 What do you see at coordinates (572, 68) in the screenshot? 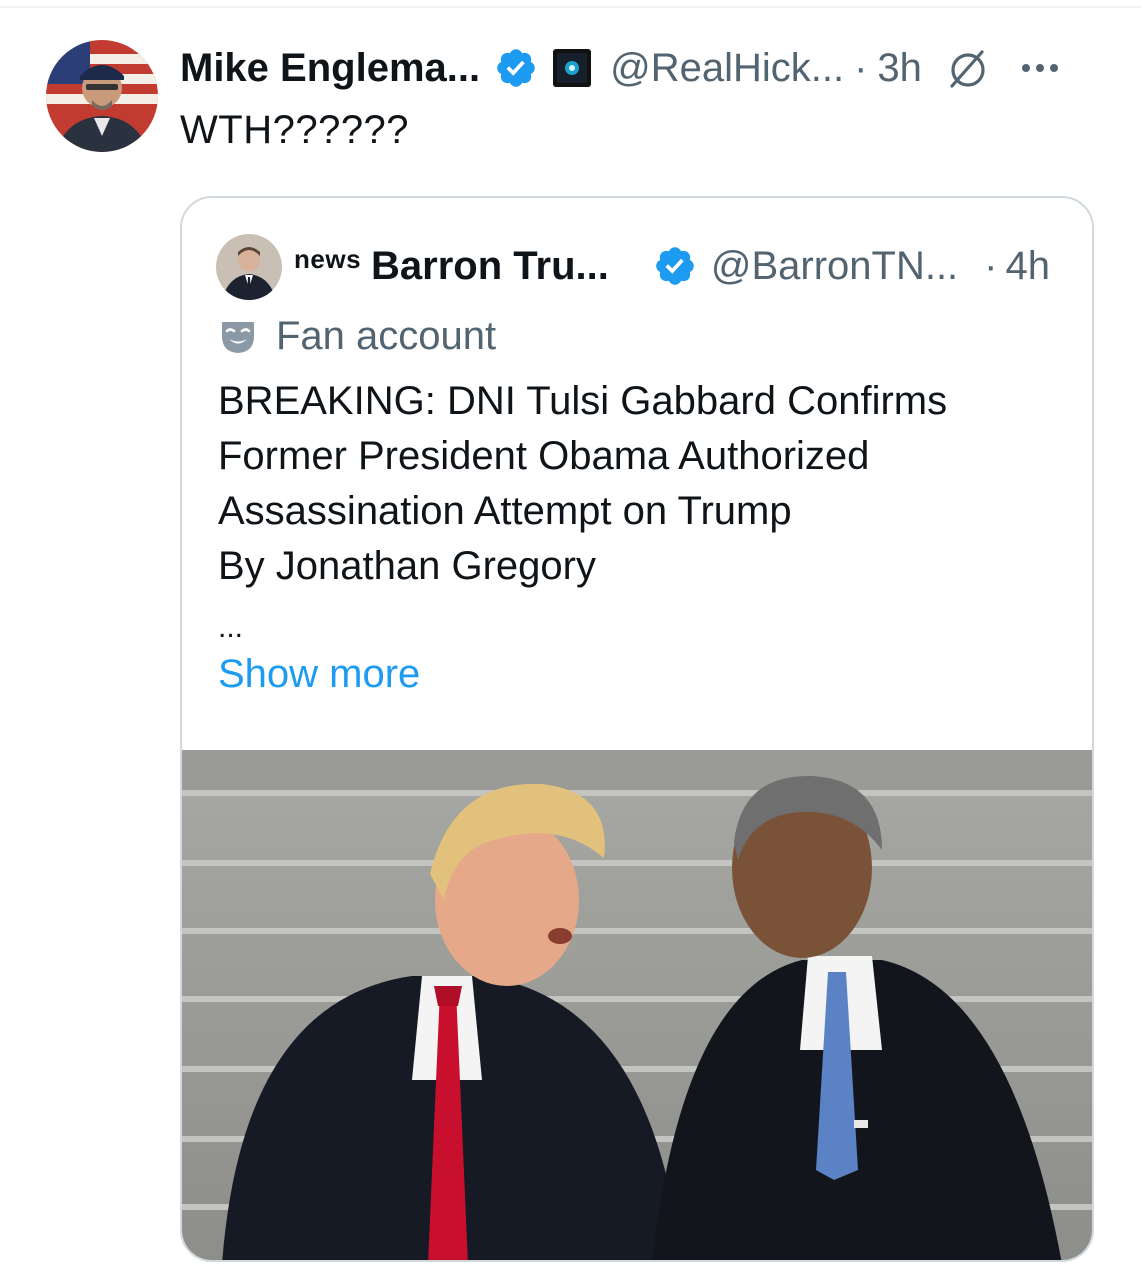
I see `affiliate-badge-icon` at bounding box center [572, 68].